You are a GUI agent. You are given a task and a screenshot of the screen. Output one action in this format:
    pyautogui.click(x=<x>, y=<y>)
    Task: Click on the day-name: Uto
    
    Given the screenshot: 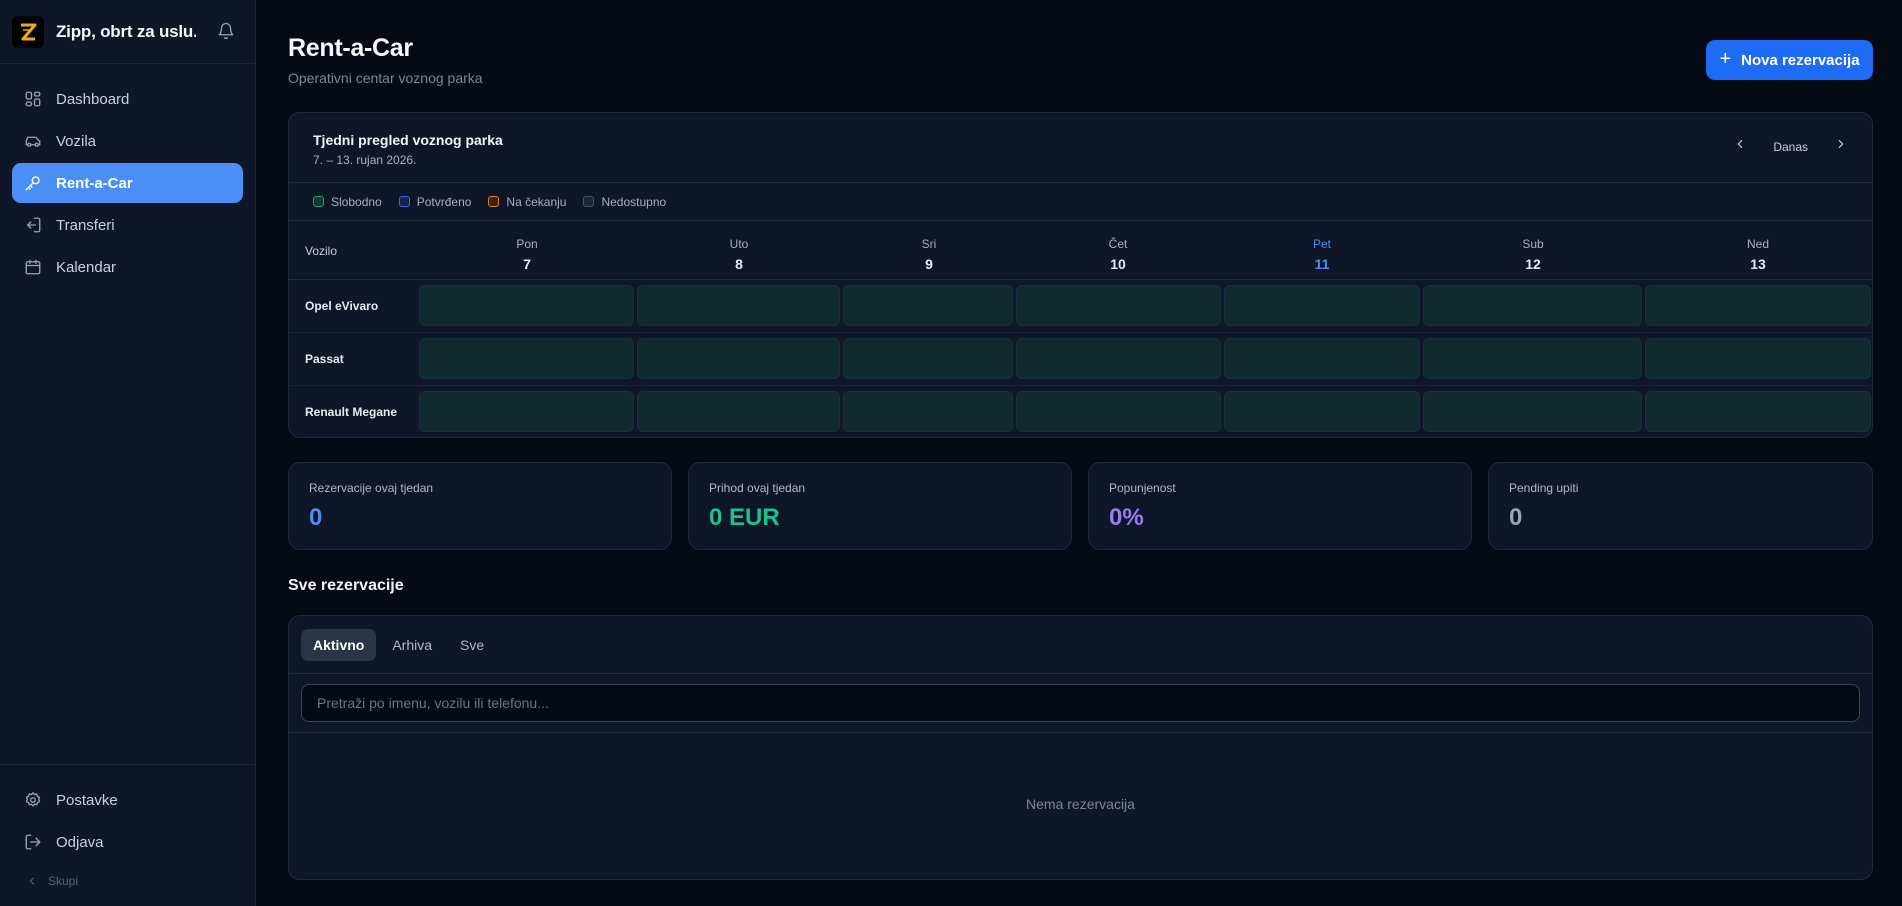 What is the action you would take?
    pyautogui.click(x=739, y=244)
    